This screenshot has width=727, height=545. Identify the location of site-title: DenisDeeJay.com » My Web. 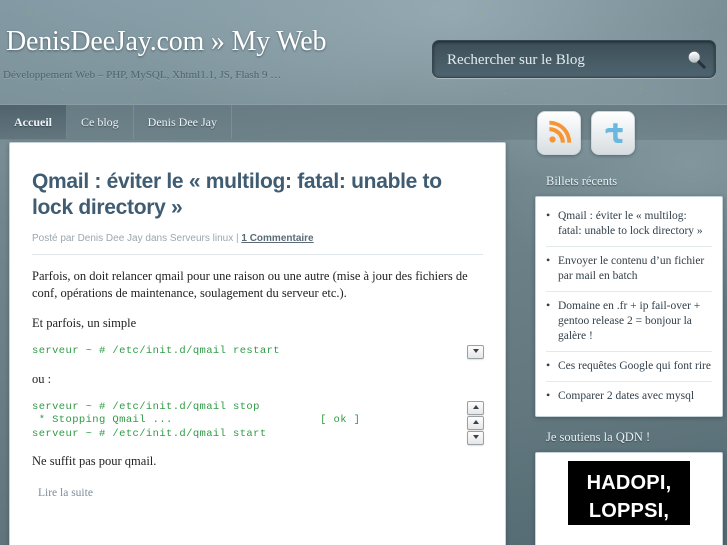
(166, 42).